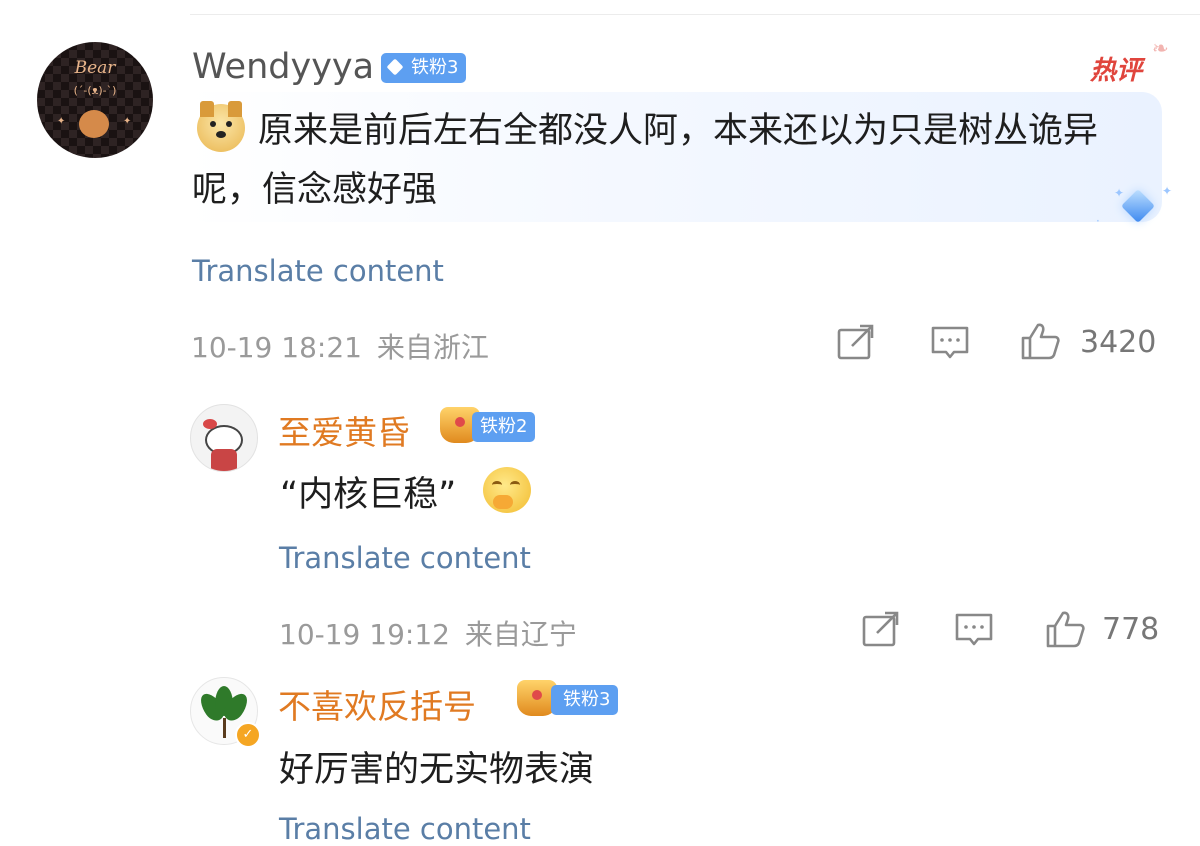 Image resolution: width=1200 pixels, height=846 pixels. I want to click on timestamp: 10-19 19:12, so click(364, 634).